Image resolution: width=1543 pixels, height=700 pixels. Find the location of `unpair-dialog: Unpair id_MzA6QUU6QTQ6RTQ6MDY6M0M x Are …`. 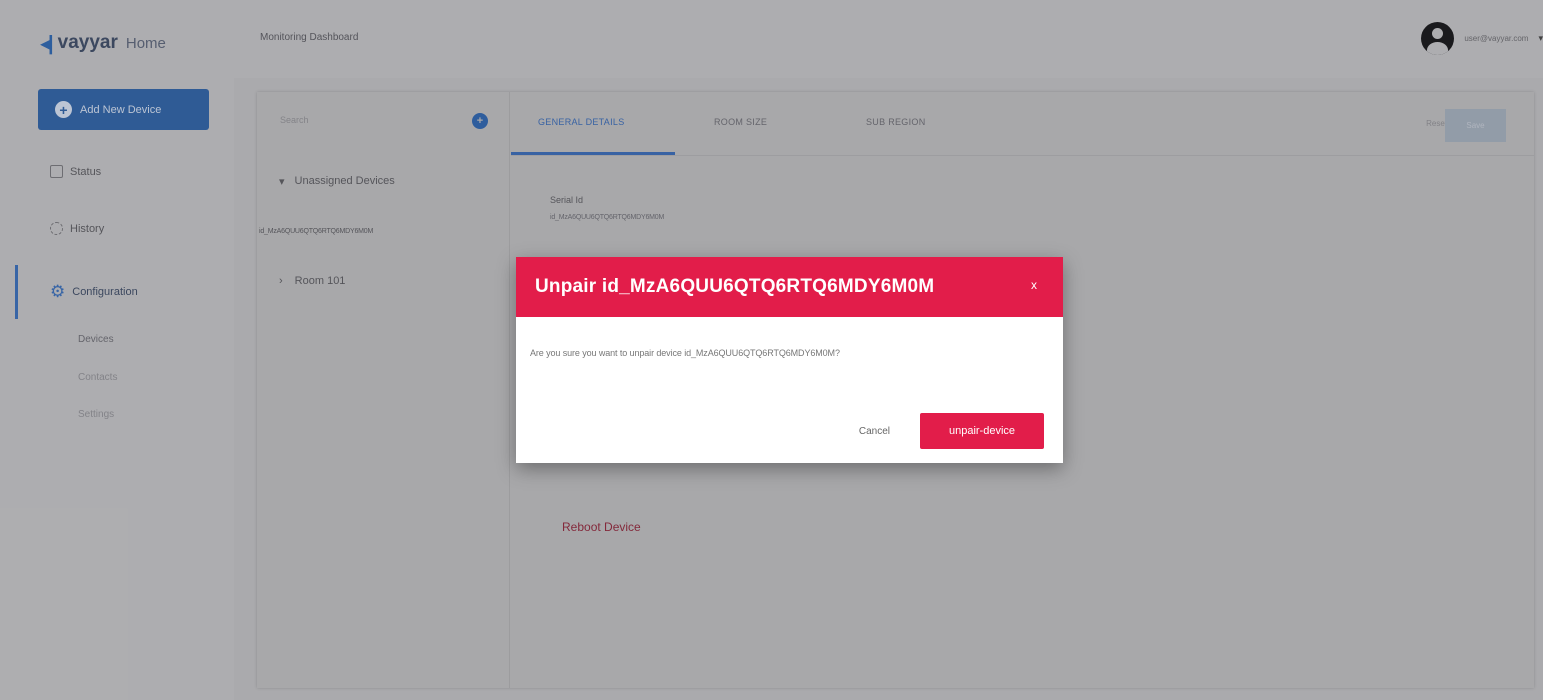

unpair-dialog: Unpair id_MzA6QUU6QTQ6RTQ6MDY6M0M x Are … is located at coordinates (789, 360).